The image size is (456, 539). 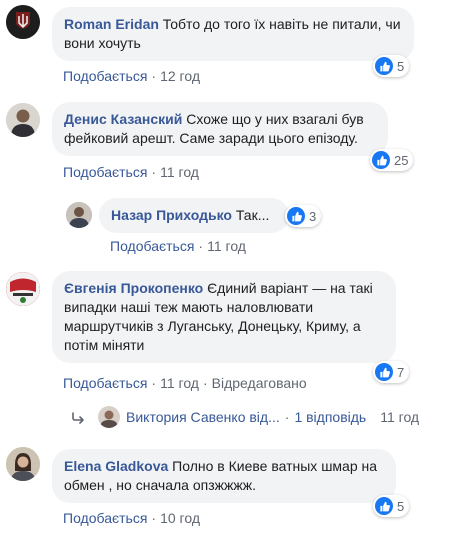 I want to click on reaction-count: 3, so click(x=303, y=216).